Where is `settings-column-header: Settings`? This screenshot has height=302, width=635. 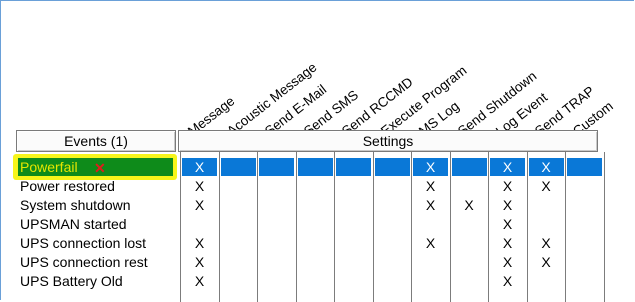
settings-column-header: Settings is located at coordinates (388, 141).